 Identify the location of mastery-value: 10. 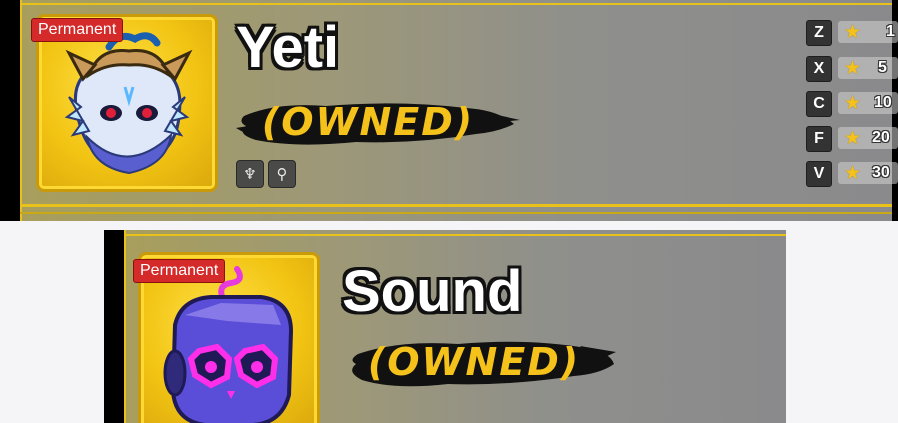
(883, 102).